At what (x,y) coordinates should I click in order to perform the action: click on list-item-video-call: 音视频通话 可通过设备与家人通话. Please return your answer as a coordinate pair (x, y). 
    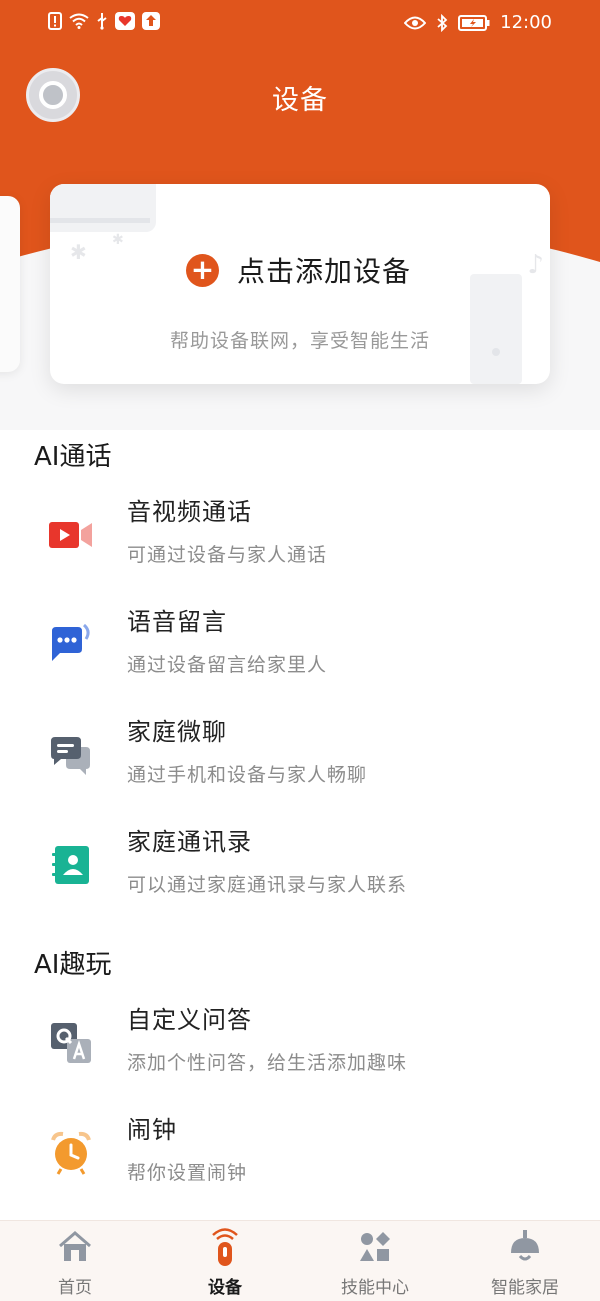
    Looking at the image, I should click on (300, 542).